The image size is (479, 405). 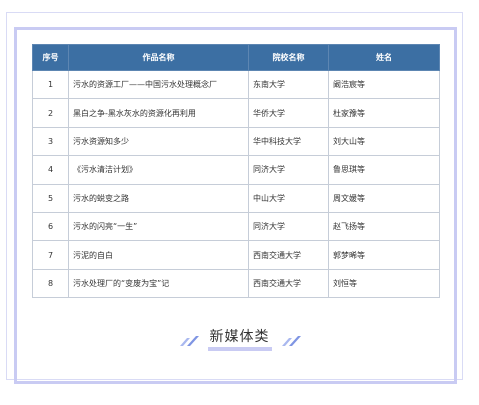 I want to click on table-row: 4 《污水清洁计划》 同济大学 鲁思琪等, so click(x=236, y=170).